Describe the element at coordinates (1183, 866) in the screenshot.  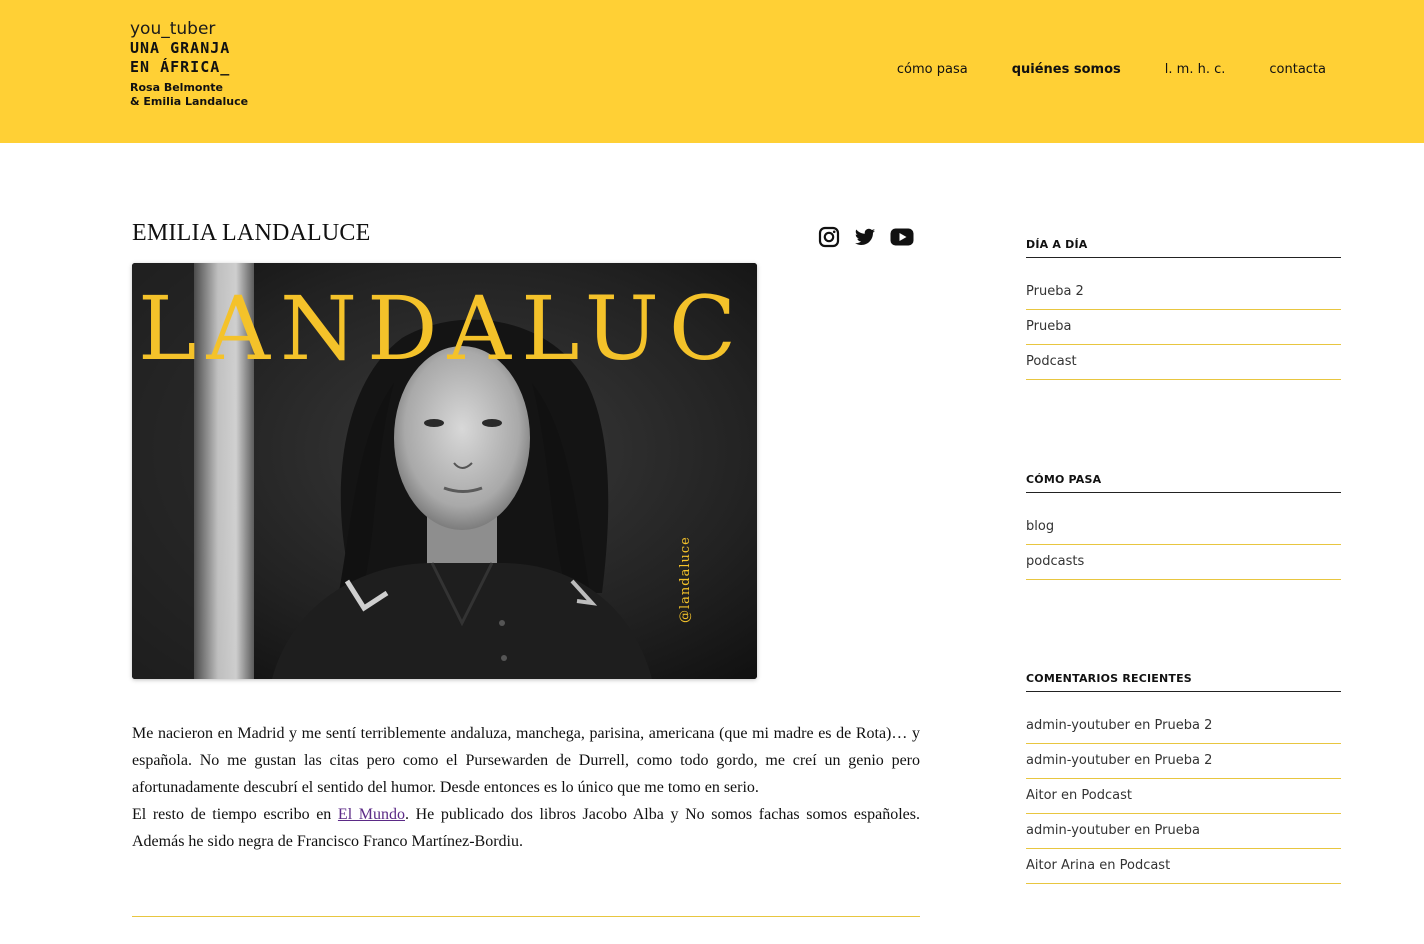
I see `list-item: Aitor Arina en Podcast` at that location.